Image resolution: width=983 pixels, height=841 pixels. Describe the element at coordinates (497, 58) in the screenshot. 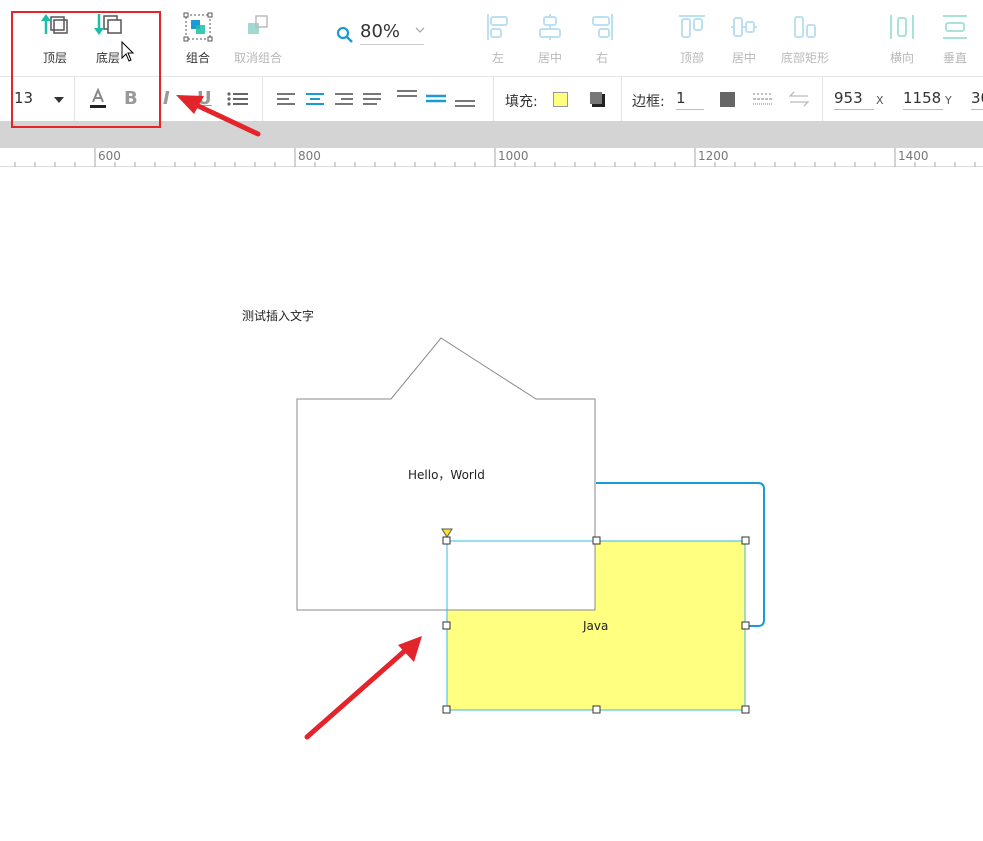

I see `align-left-label: 左` at that location.